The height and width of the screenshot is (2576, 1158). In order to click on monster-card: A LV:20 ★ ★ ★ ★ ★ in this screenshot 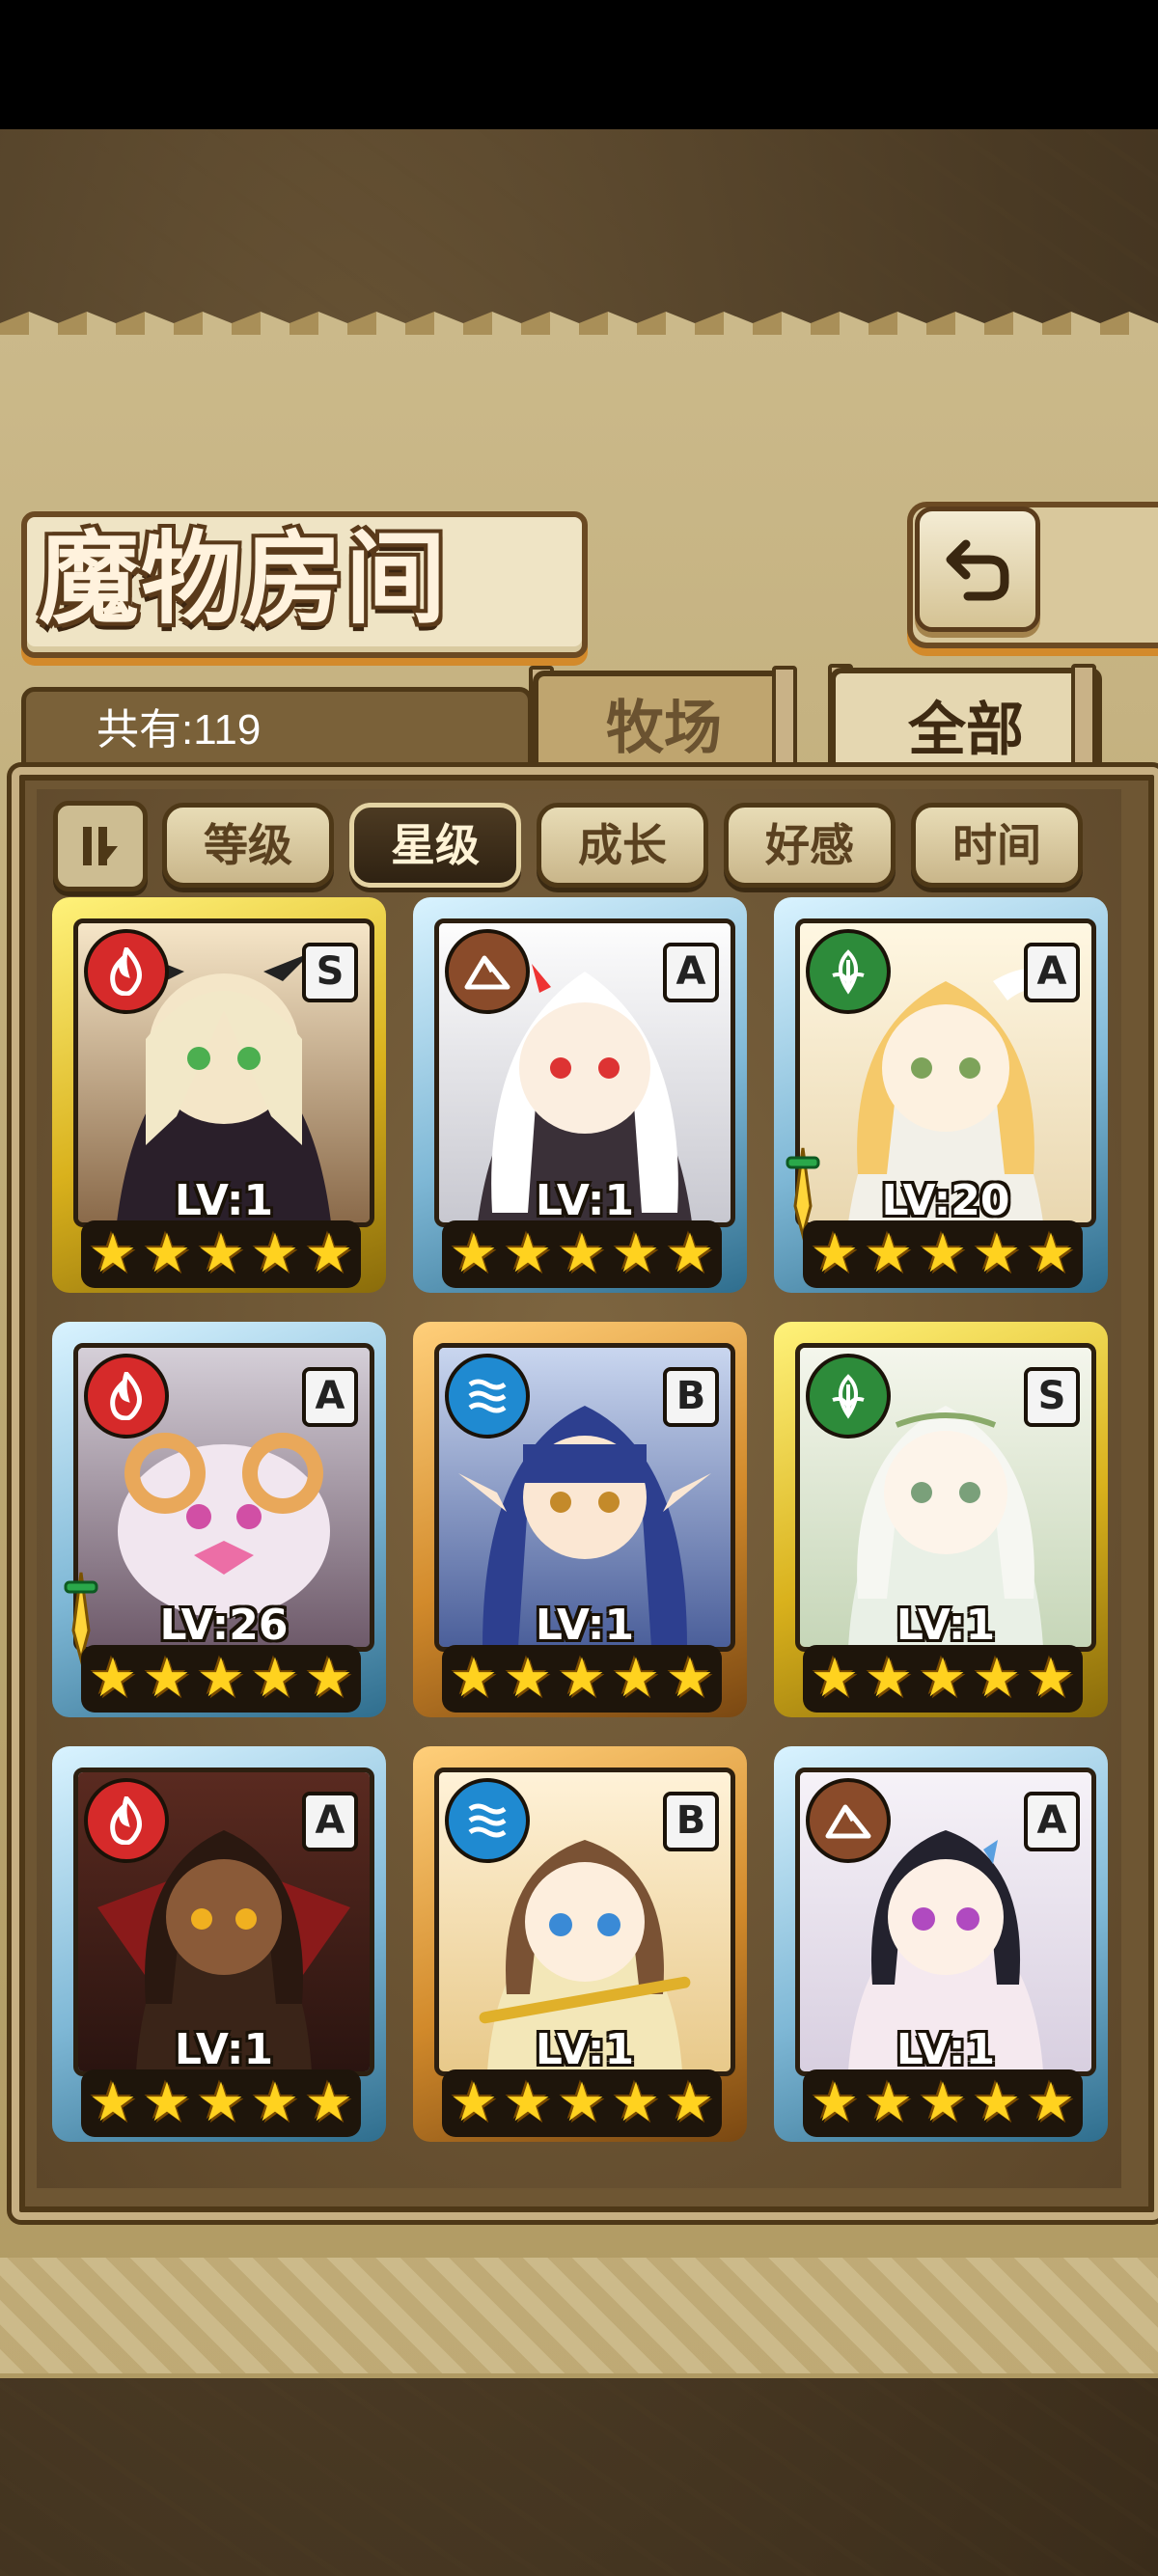, I will do `click(941, 1095)`.